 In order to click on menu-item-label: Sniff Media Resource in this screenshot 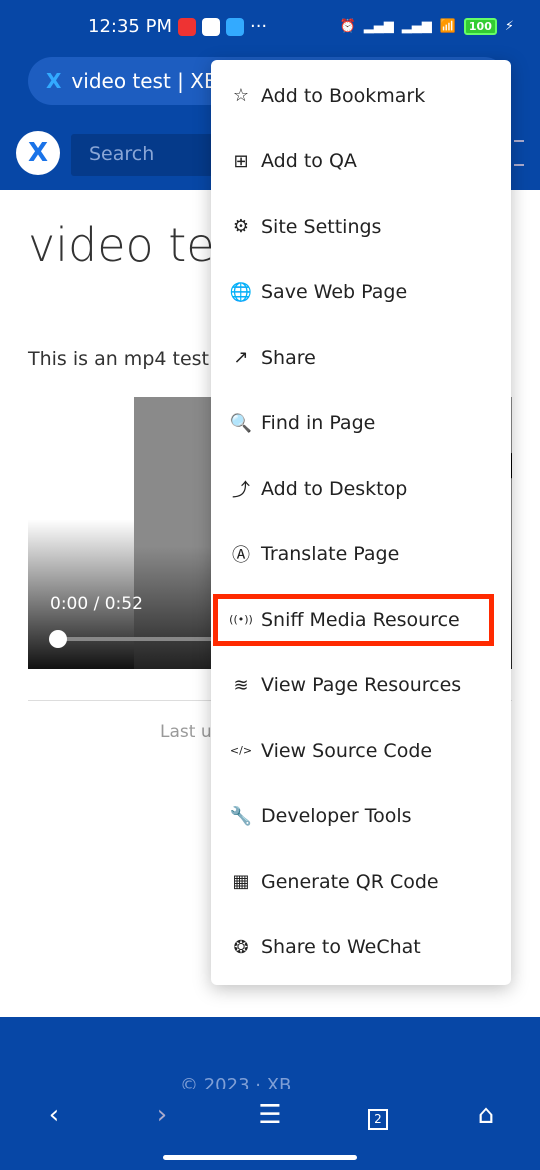, I will do `click(360, 619)`.